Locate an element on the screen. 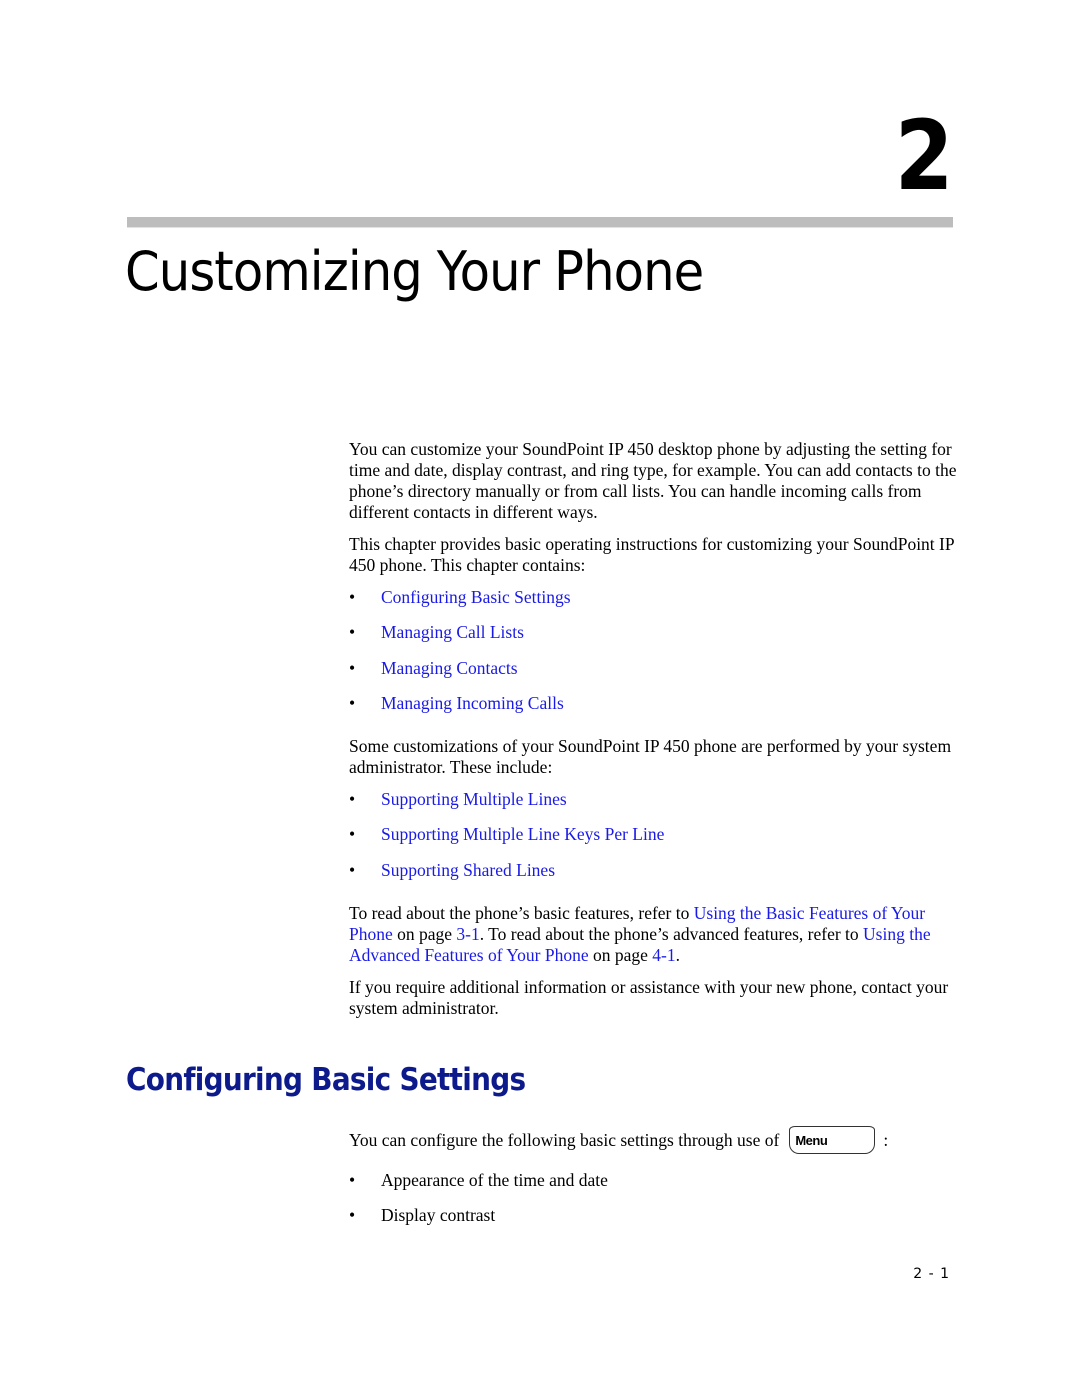 The width and height of the screenshot is (1080, 1397). list-item: • Appearance of the time and date is located at coordinates (659, 1187).